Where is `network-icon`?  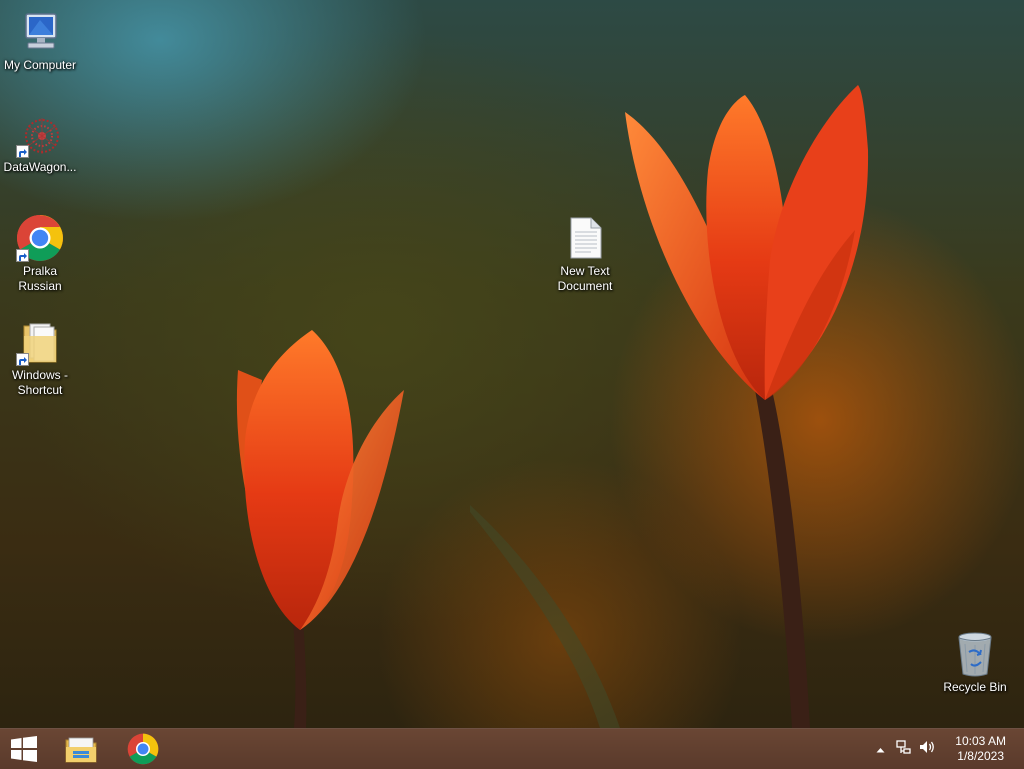
network-icon is located at coordinates (904, 749).